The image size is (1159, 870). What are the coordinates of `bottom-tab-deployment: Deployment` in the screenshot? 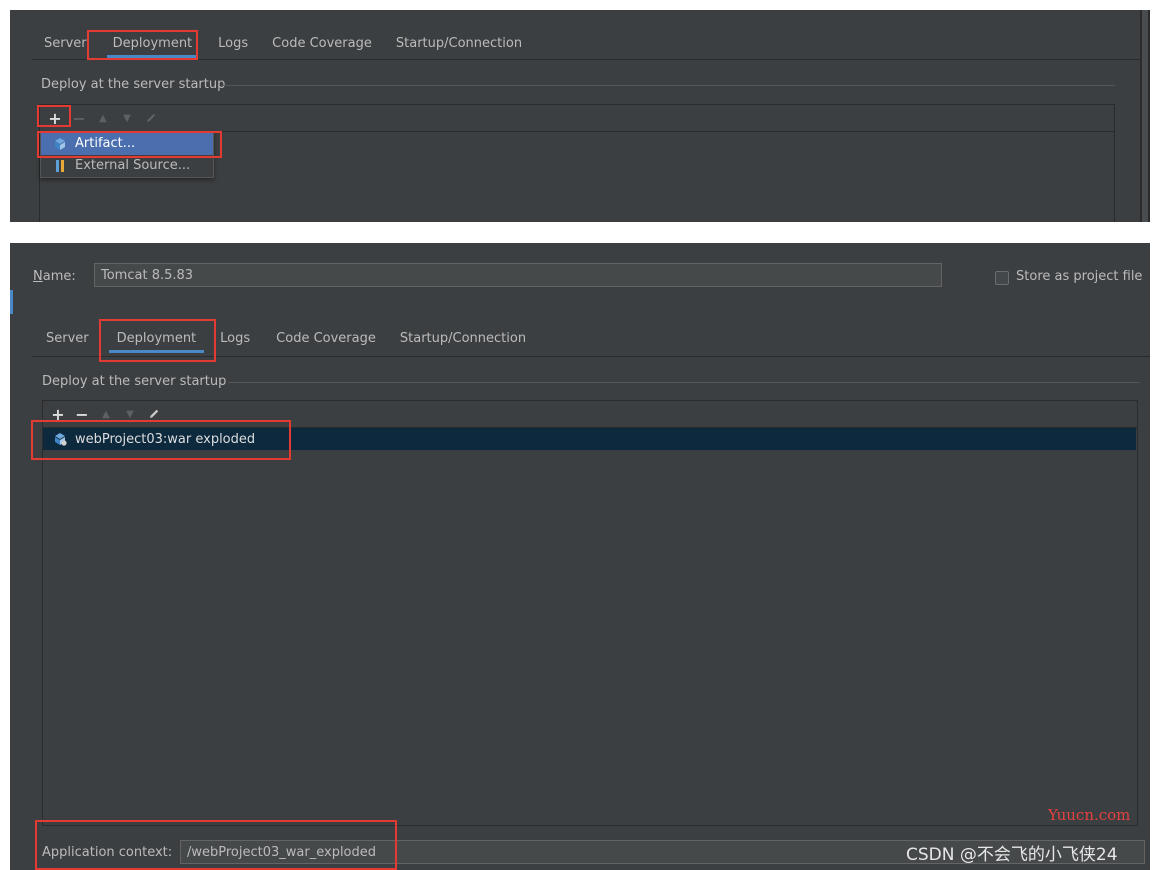 It's located at (157, 339).